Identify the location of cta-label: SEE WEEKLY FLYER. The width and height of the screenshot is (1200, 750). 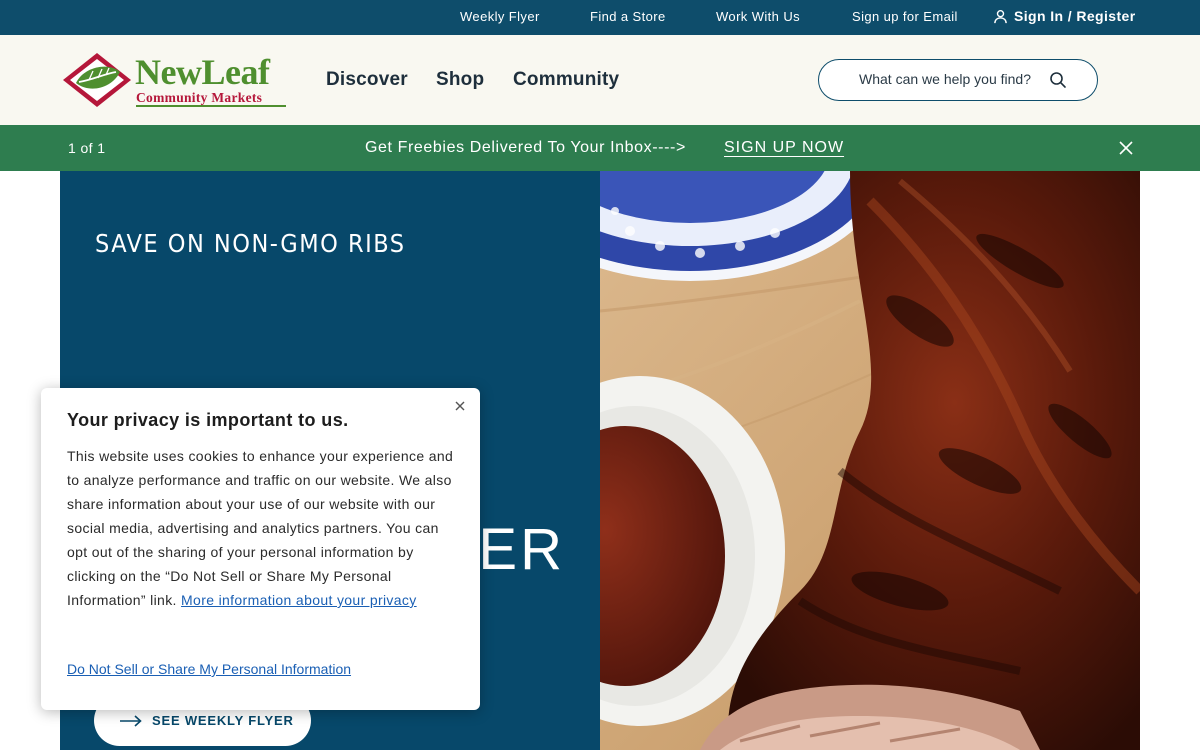
(223, 720).